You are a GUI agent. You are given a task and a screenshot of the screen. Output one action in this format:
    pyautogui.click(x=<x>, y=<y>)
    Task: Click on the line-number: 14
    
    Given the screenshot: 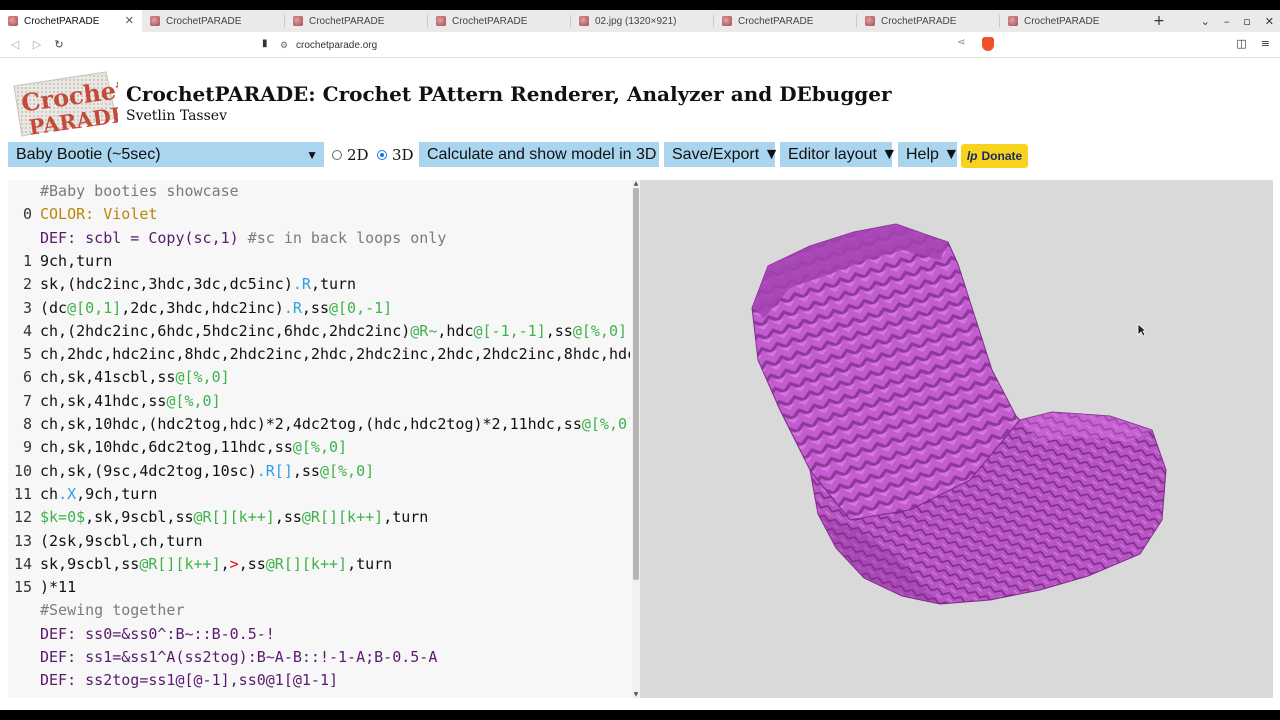 What is the action you would take?
    pyautogui.click(x=22, y=563)
    